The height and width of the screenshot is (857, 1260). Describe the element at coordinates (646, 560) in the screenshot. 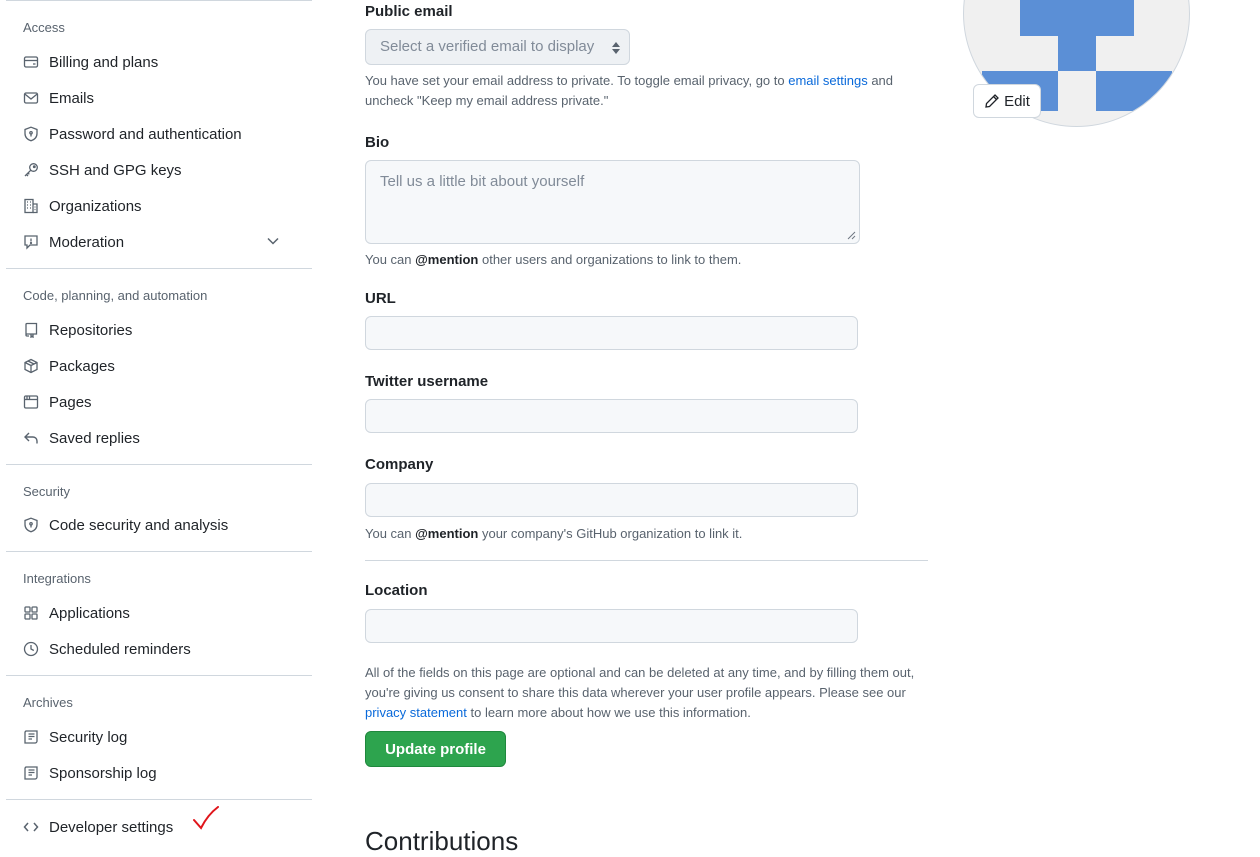

I see `form-divider` at that location.